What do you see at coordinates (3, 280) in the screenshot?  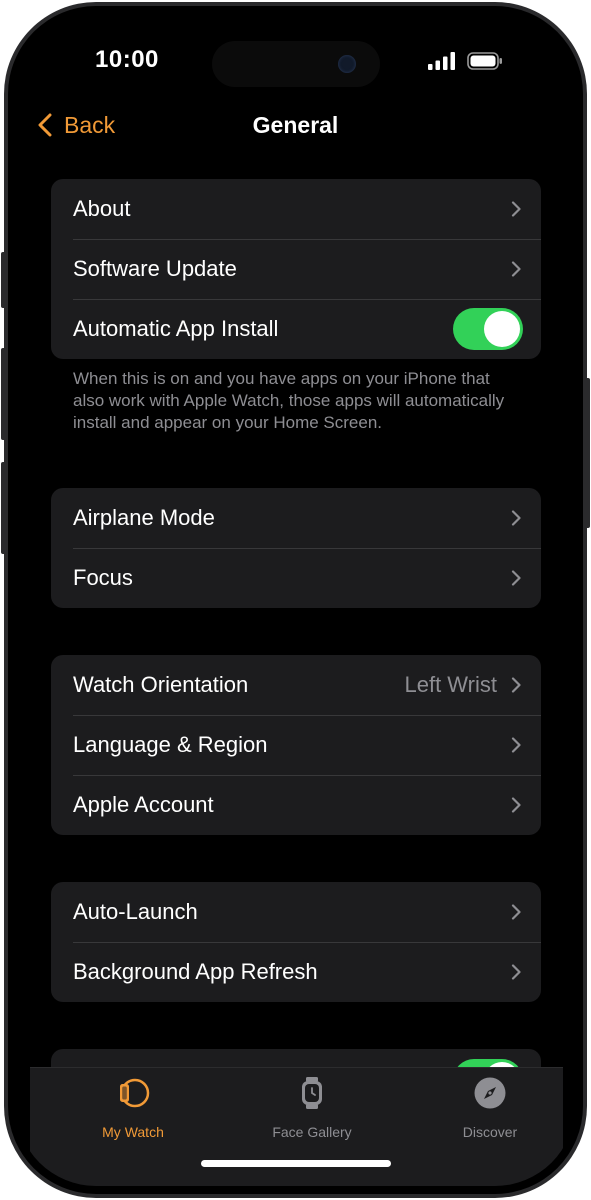 I see `action-button` at bounding box center [3, 280].